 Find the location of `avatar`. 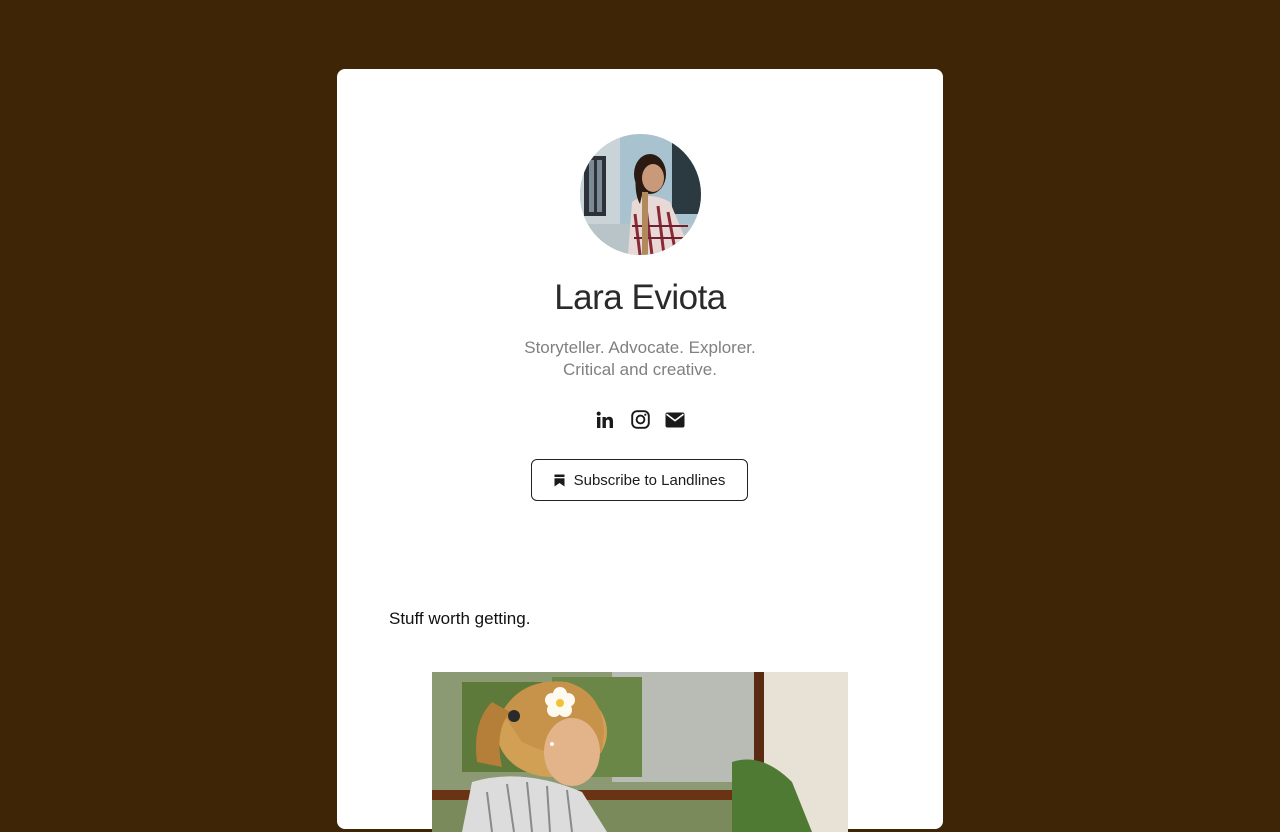

avatar is located at coordinates (640, 194).